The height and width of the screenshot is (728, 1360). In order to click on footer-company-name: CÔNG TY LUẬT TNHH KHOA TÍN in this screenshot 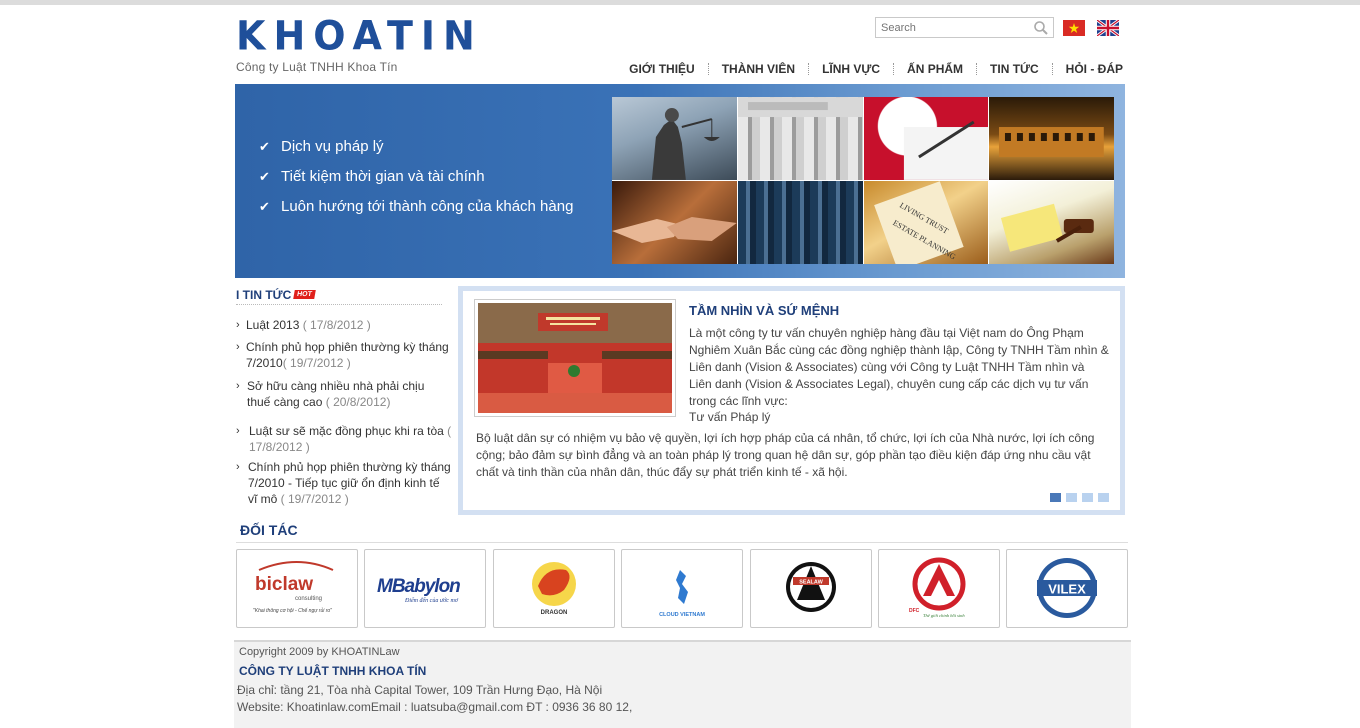, I will do `click(333, 671)`.